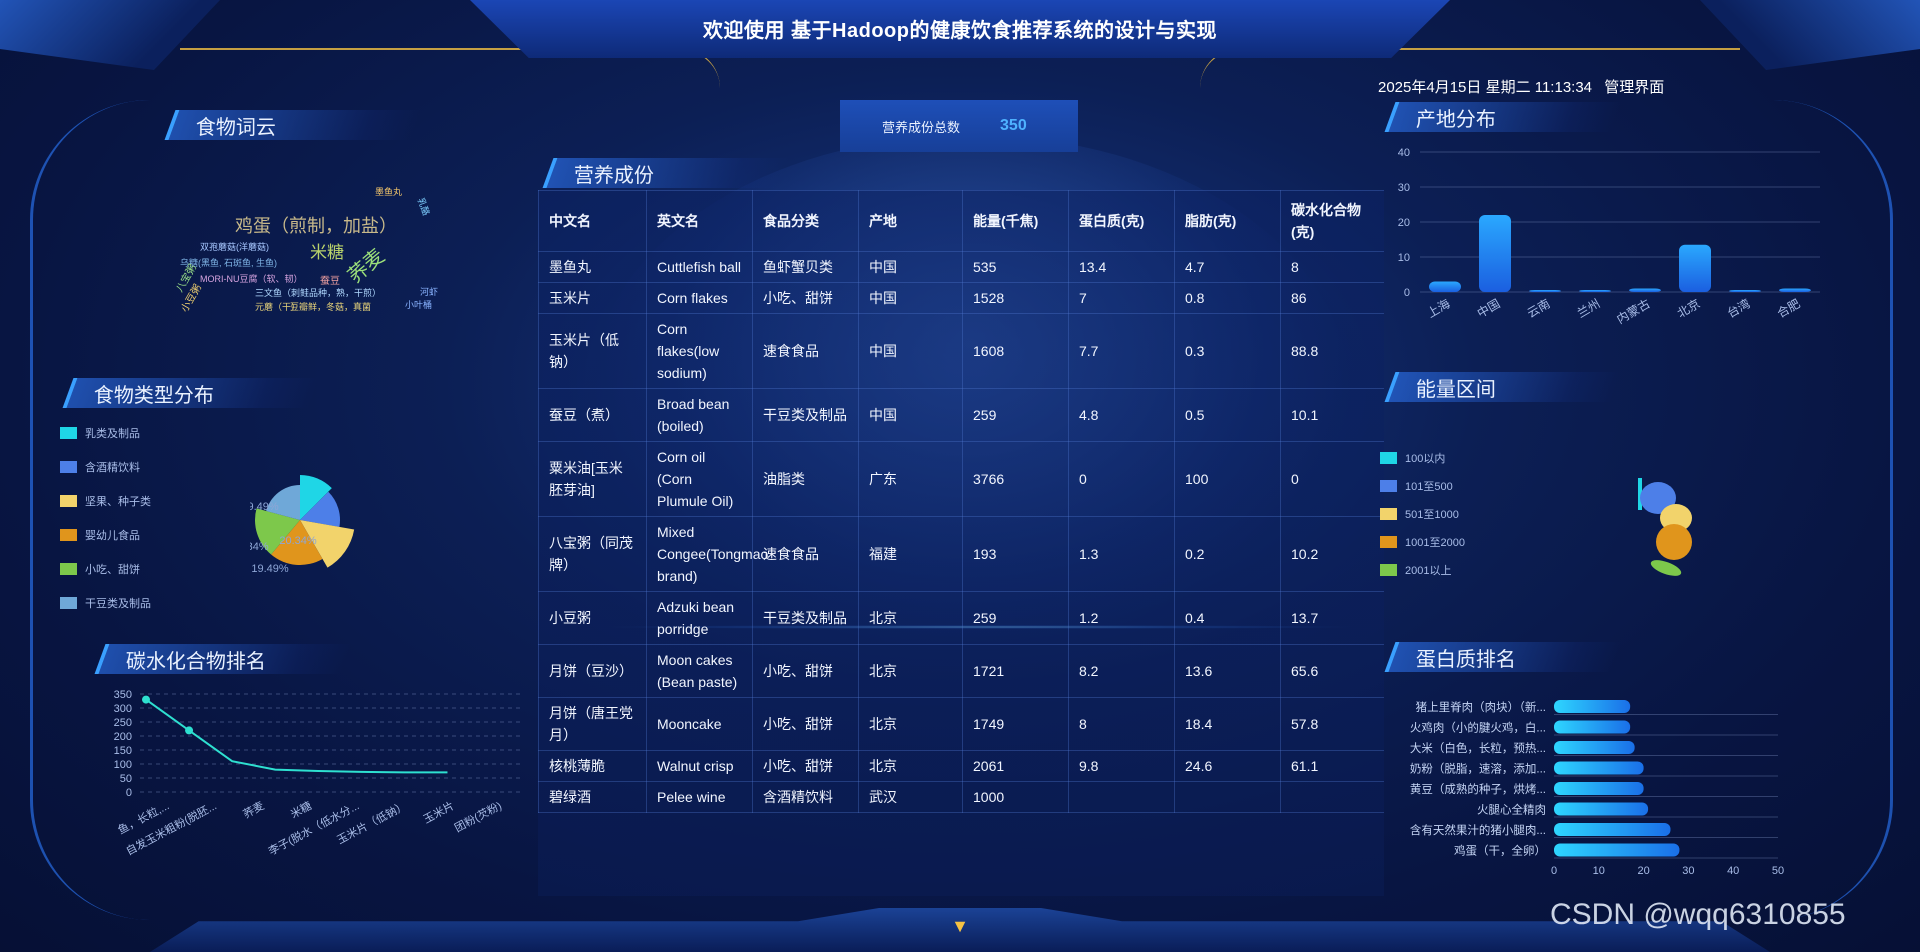 This screenshot has height=952, width=1920. Describe the element at coordinates (129, 793) in the screenshot. I see `y-tick-label: 0` at that location.